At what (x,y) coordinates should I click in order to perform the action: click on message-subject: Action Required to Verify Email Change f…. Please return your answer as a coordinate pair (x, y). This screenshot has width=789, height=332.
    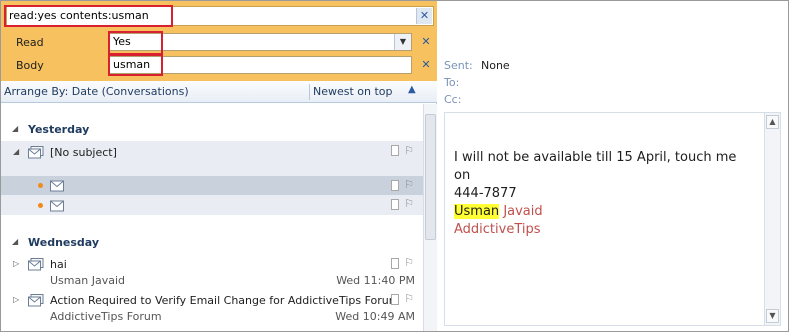
    Looking at the image, I should click on (225, 300).